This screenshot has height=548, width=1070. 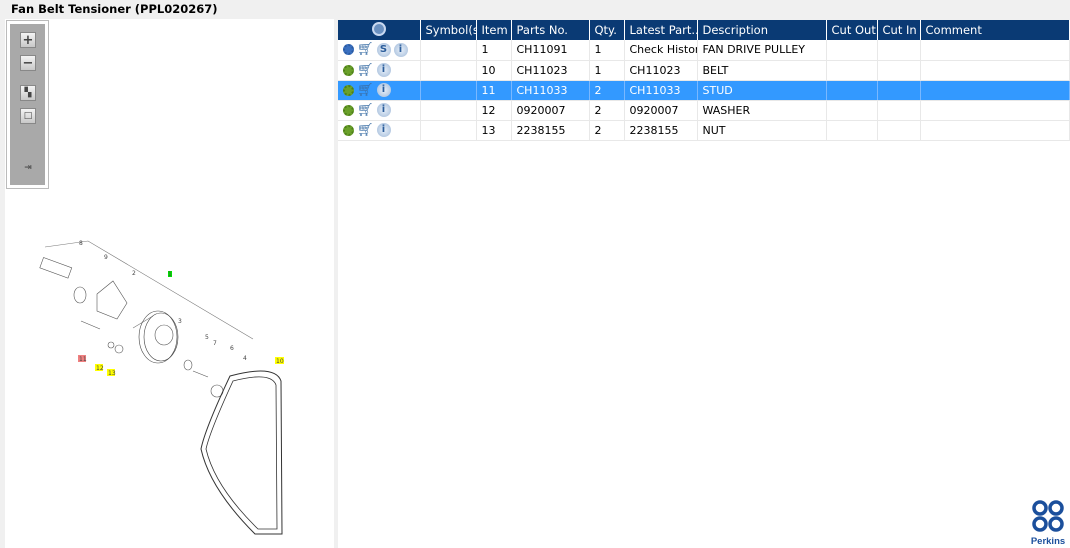 What do you see at coordinates (81, 243) in the screenshot?
I see `callout-8: 8` at bounding box center [81, 243].